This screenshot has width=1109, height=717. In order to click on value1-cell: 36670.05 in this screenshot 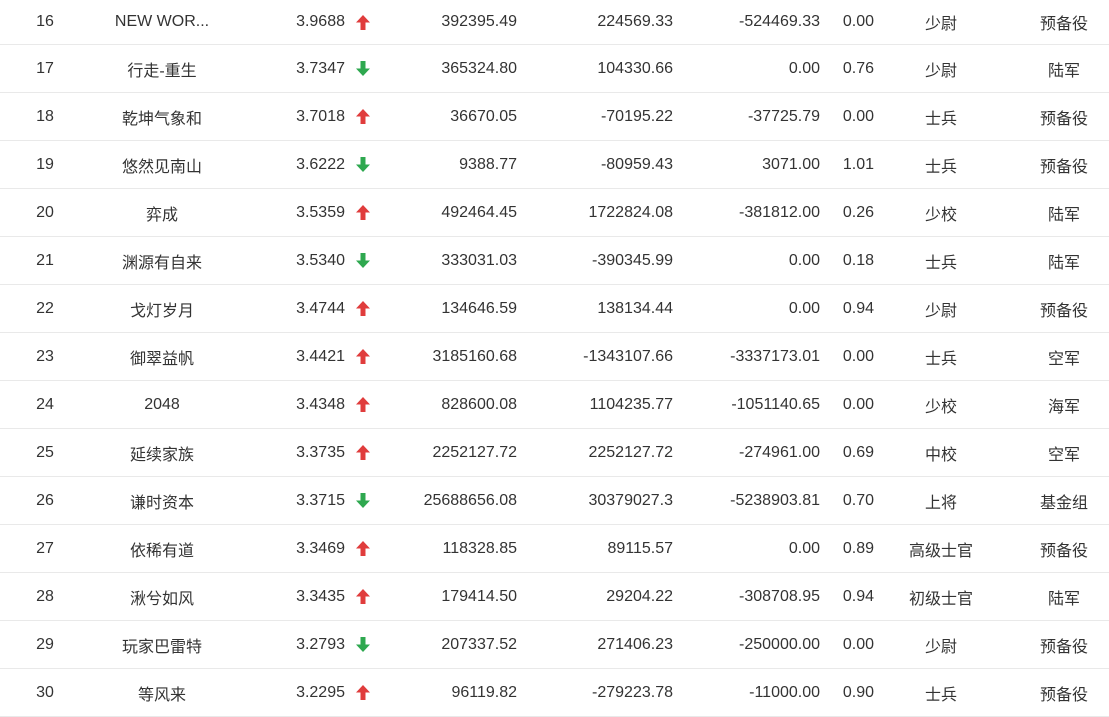, I will do `click(483, 116)`.